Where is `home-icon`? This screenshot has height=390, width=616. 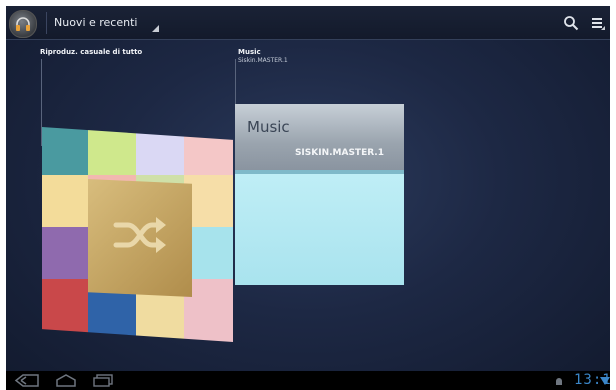
home-icon is located at coordinates (66, 380).